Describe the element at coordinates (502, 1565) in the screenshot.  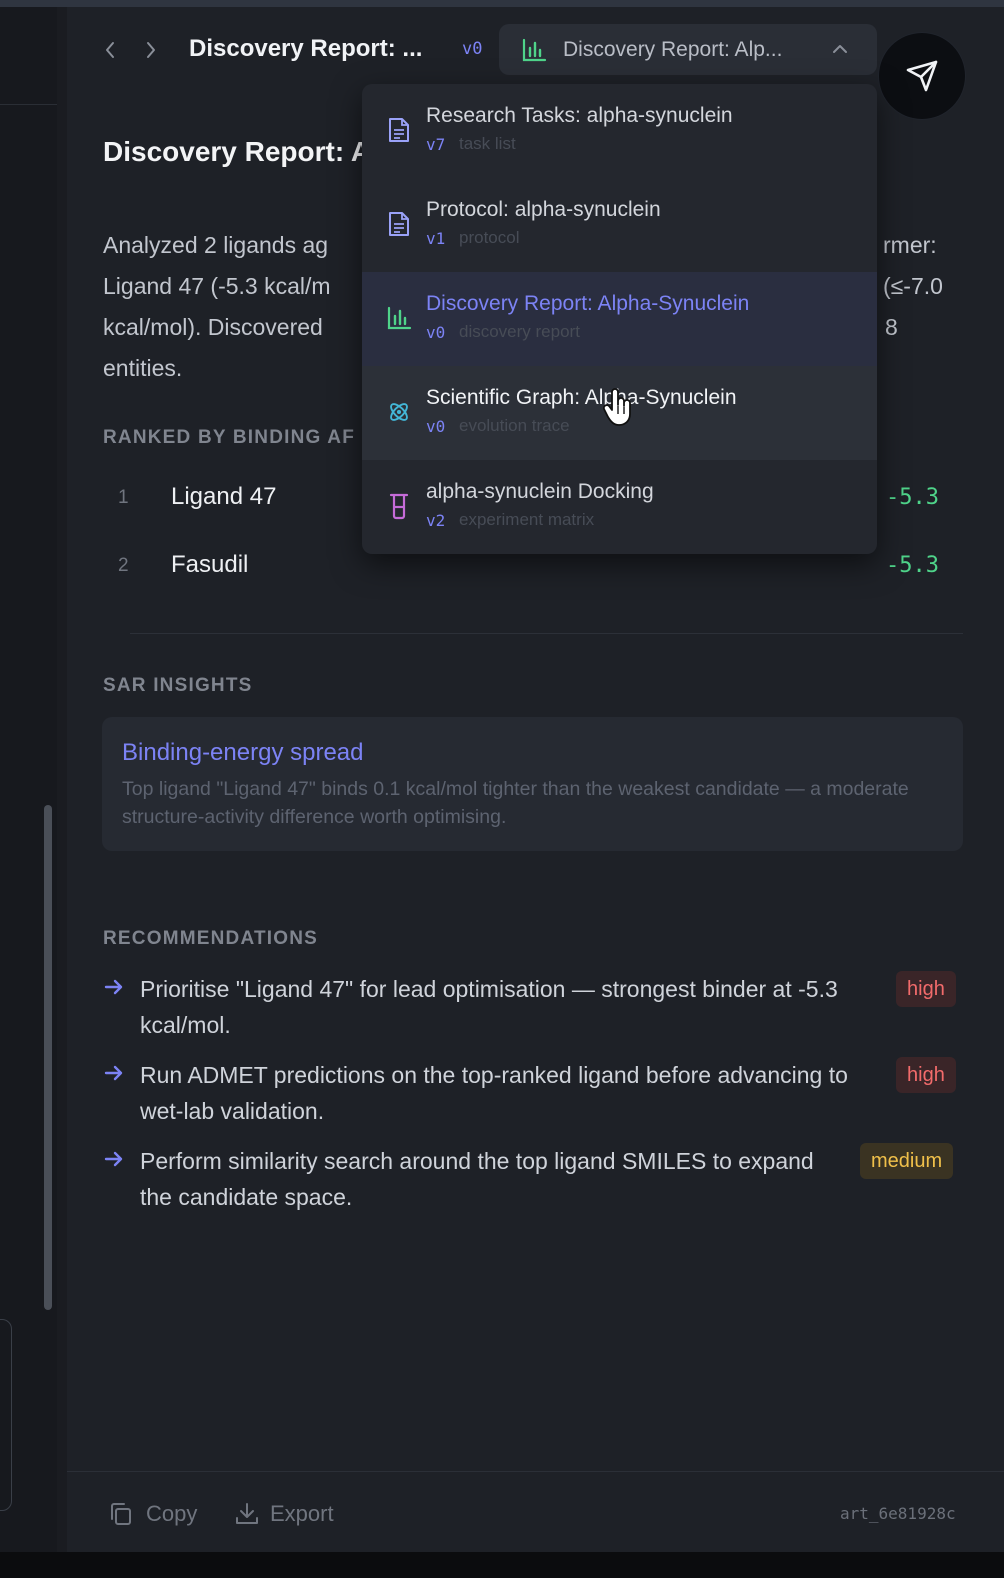
I see `window-bottom-bar` at that location.